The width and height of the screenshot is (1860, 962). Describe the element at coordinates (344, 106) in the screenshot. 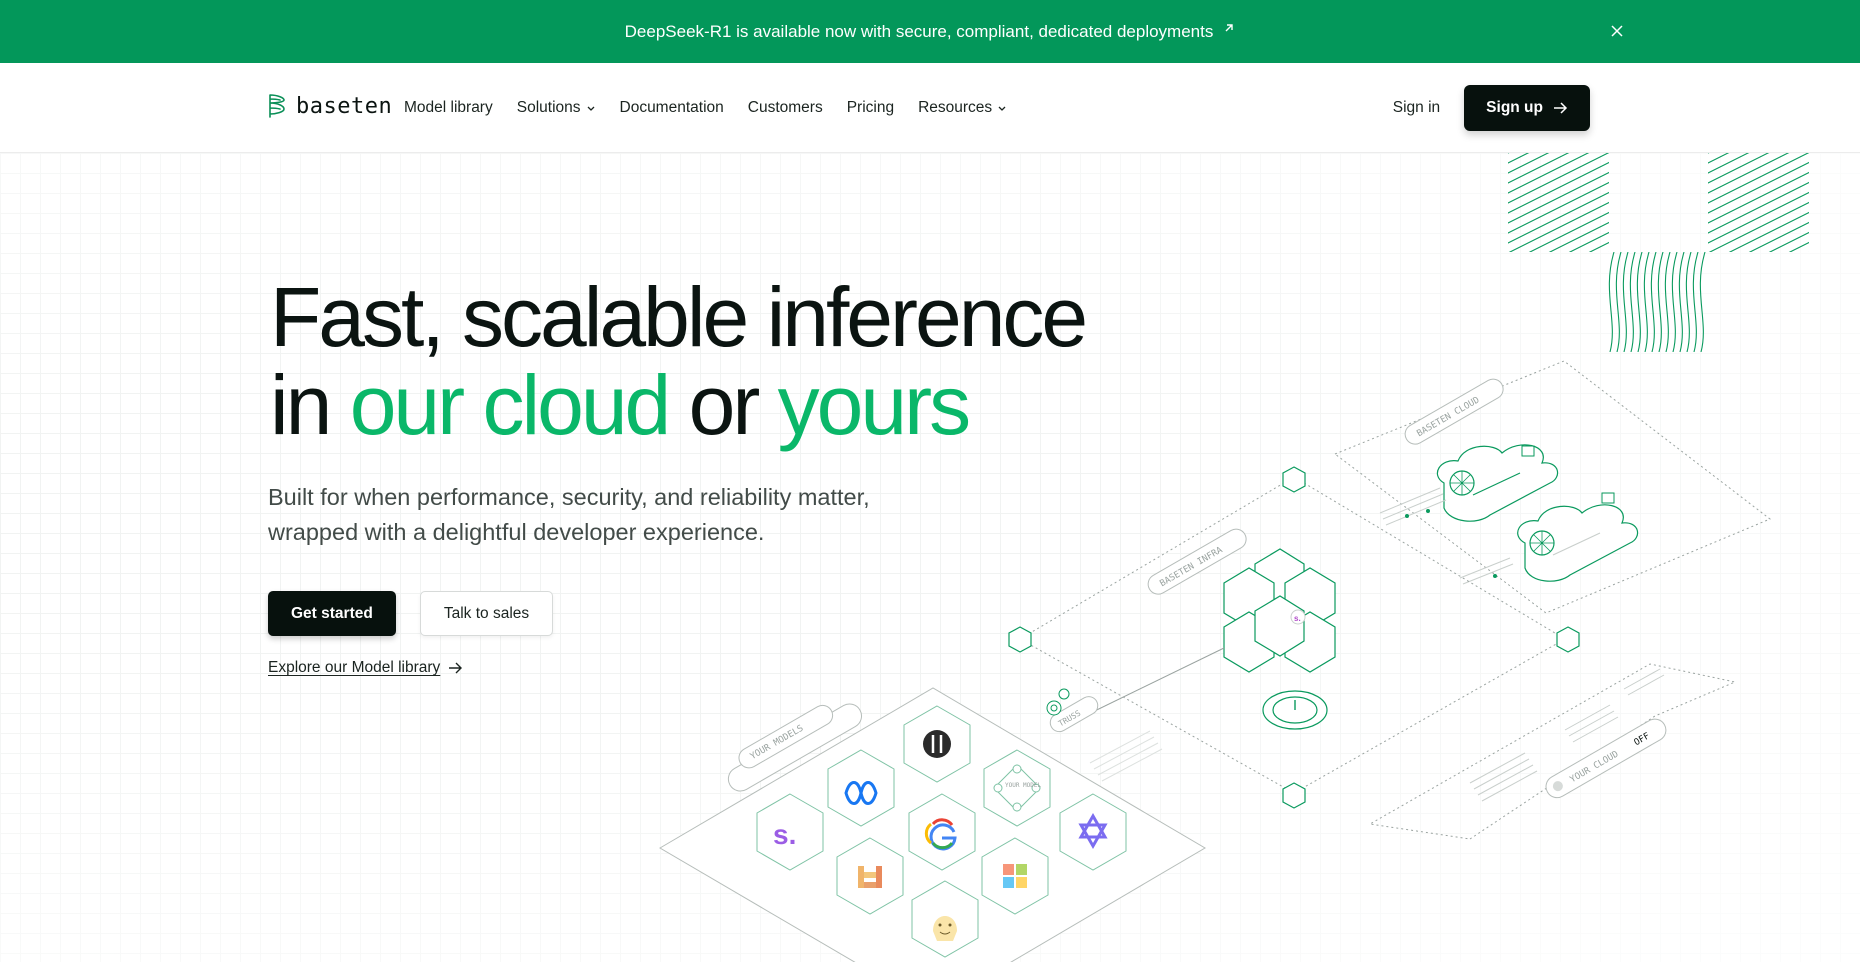

I see `logo-wordmark: baseten` at that location.